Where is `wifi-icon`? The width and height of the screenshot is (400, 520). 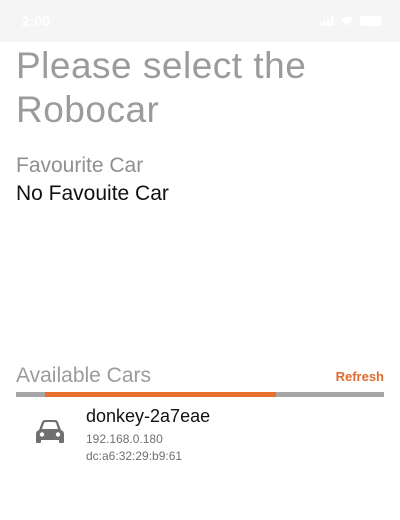 wifi-icon is located at coordinates (347, 21).